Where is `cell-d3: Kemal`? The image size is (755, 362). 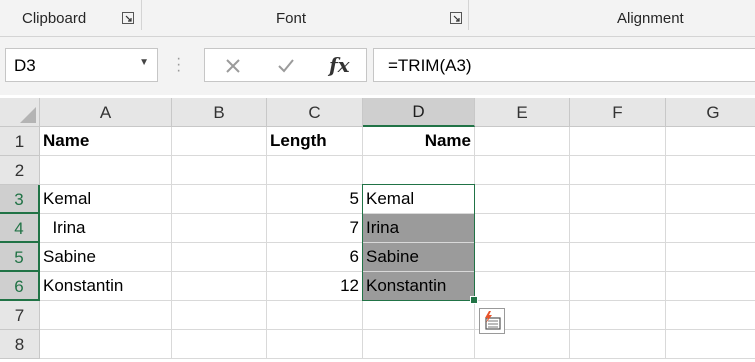 cell-d3: Kemal is located at coordinates (419, 199).